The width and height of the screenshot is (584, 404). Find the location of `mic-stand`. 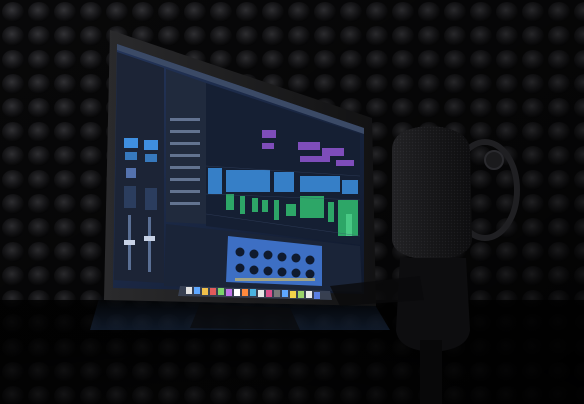

mic-stand is located at coordinates (431, 372).